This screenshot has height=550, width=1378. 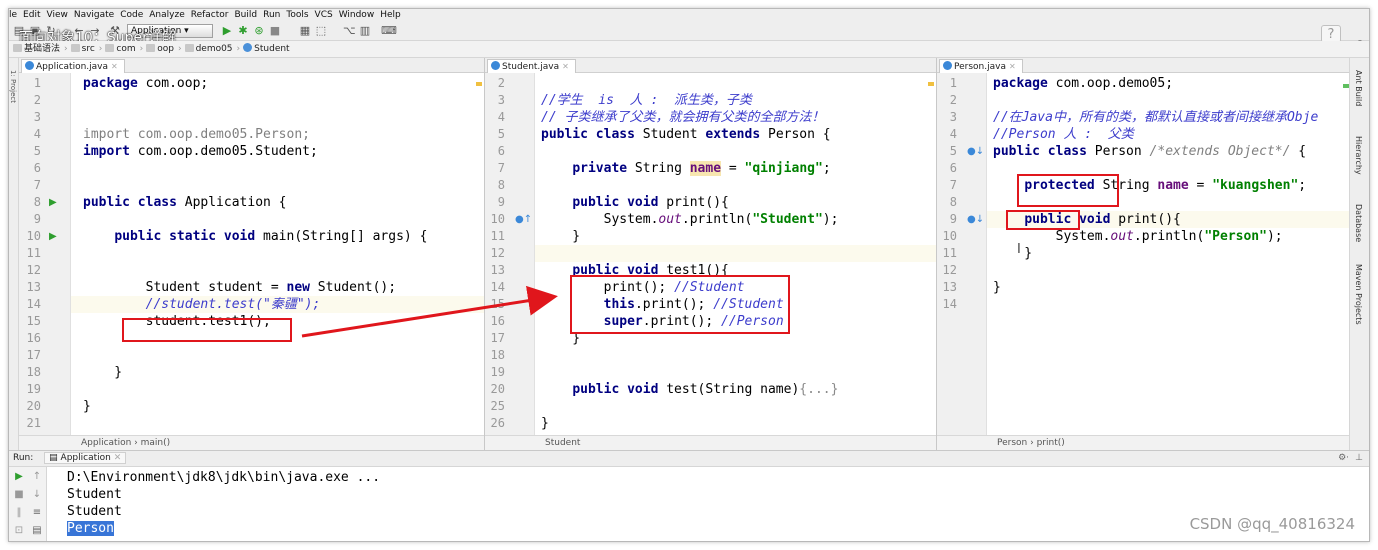 I want to click on hide-icon: ⊥, so click(x=1359, y=458).